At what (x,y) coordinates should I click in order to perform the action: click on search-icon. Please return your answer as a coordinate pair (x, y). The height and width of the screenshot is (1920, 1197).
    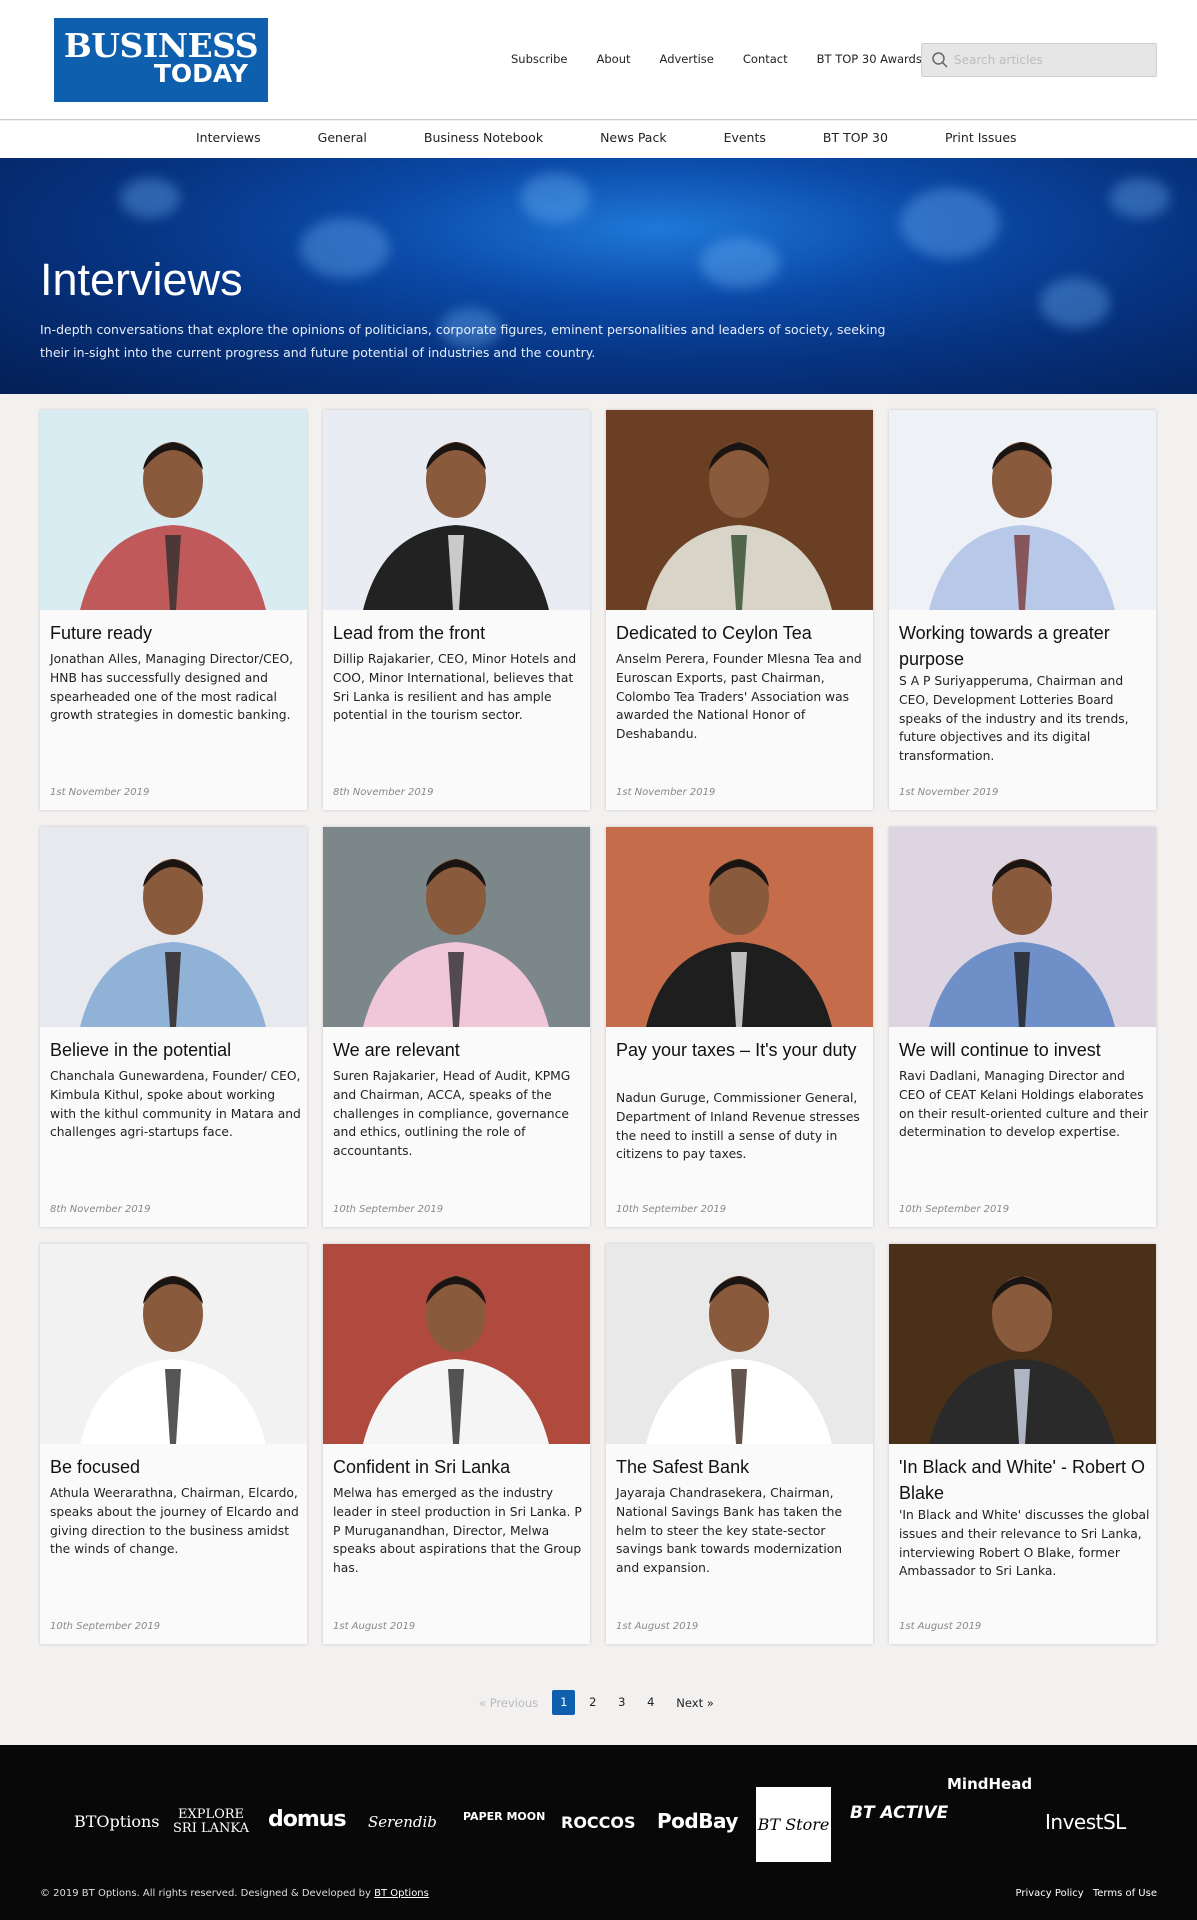
    Looking at the image, I should click on (940, 60).